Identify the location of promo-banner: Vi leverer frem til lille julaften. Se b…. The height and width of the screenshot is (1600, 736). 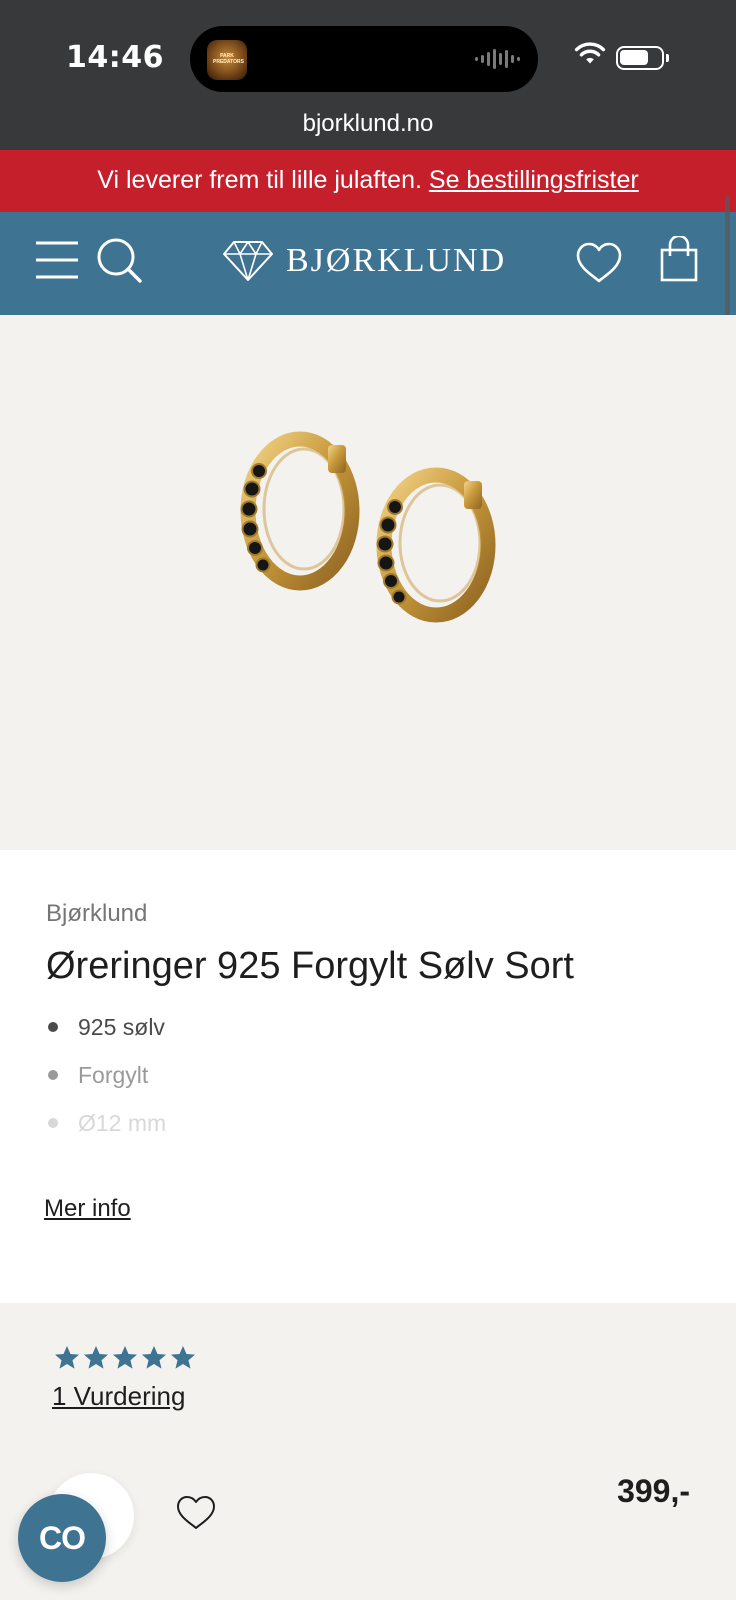
(368, 181).